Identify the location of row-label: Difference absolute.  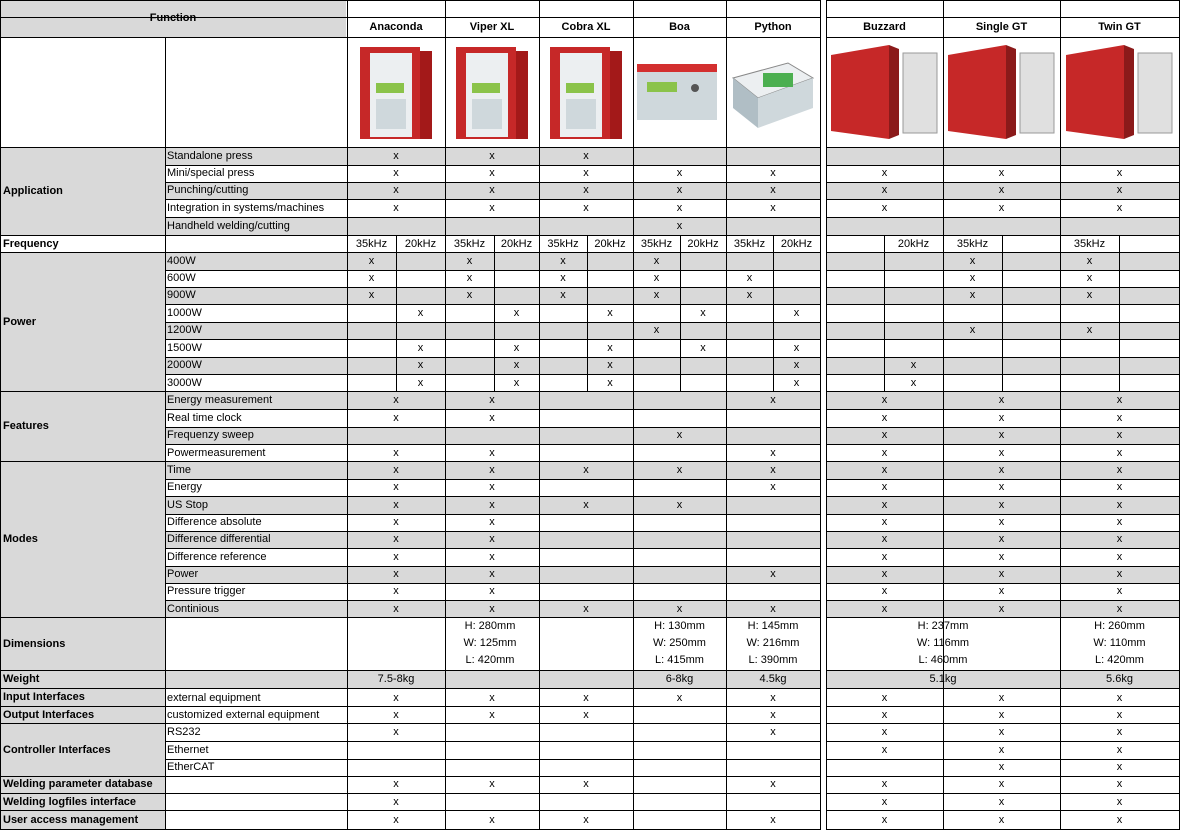
(214, 522).